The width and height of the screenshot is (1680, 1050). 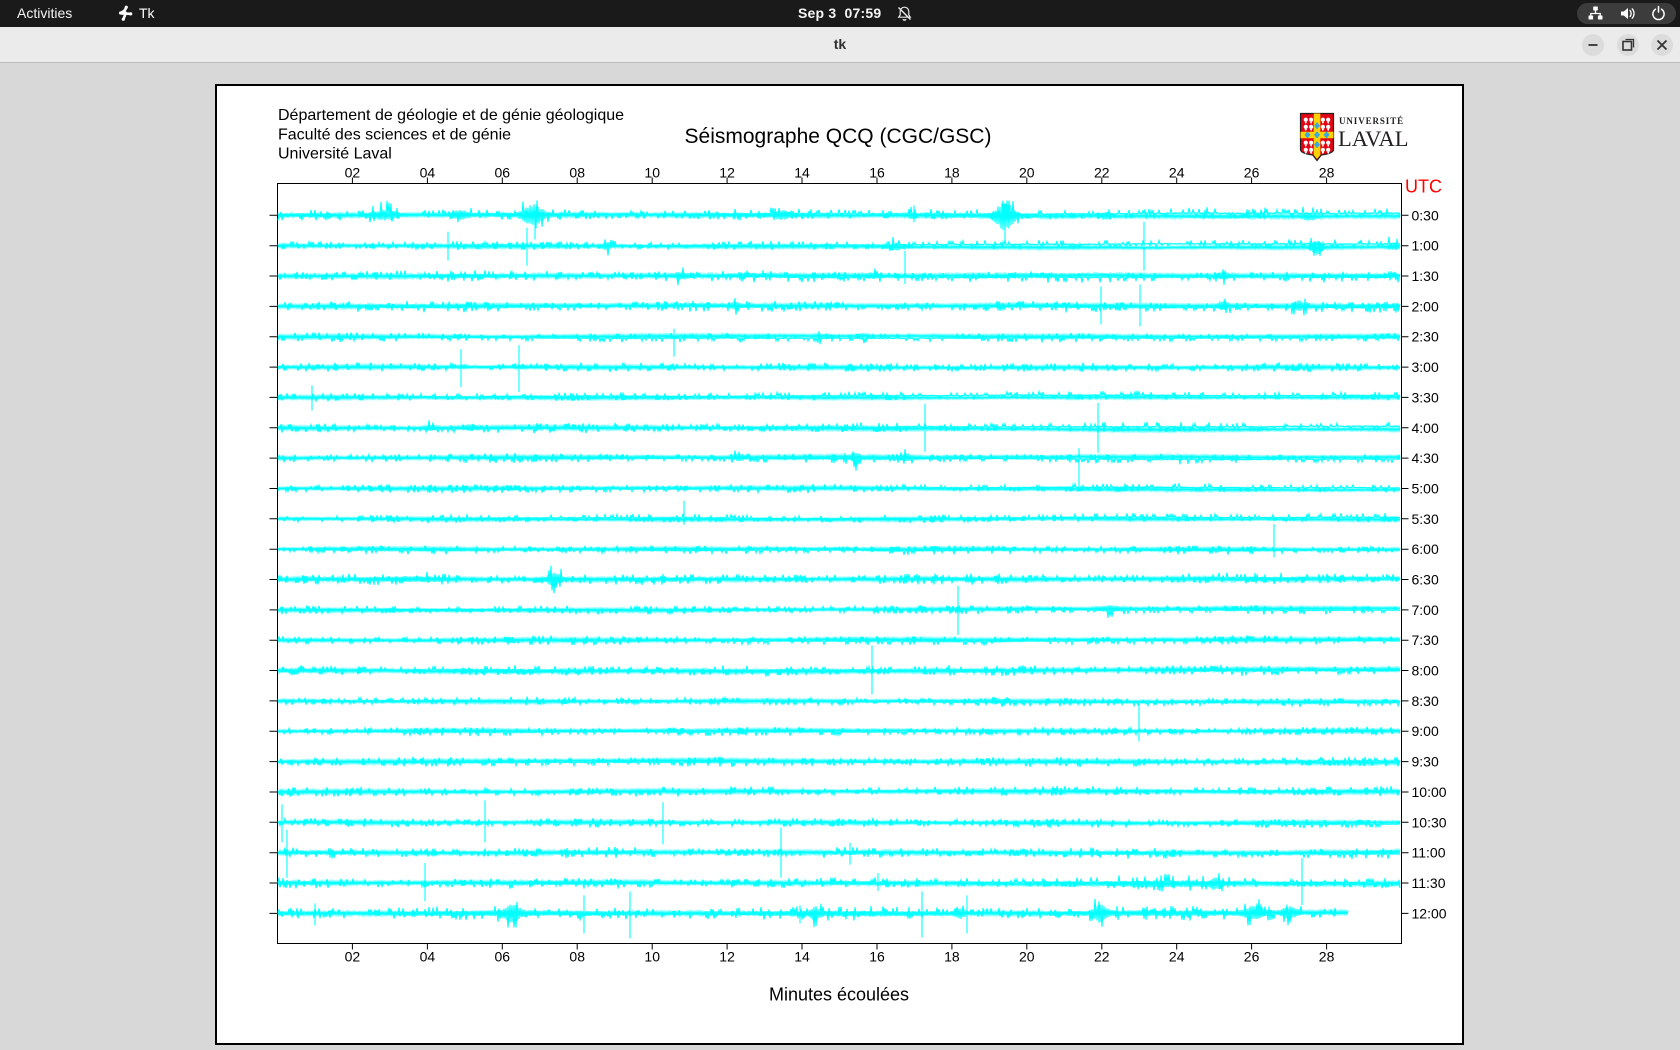 I want to click on svg-text: 2:30, so click(x=1425, y=337).